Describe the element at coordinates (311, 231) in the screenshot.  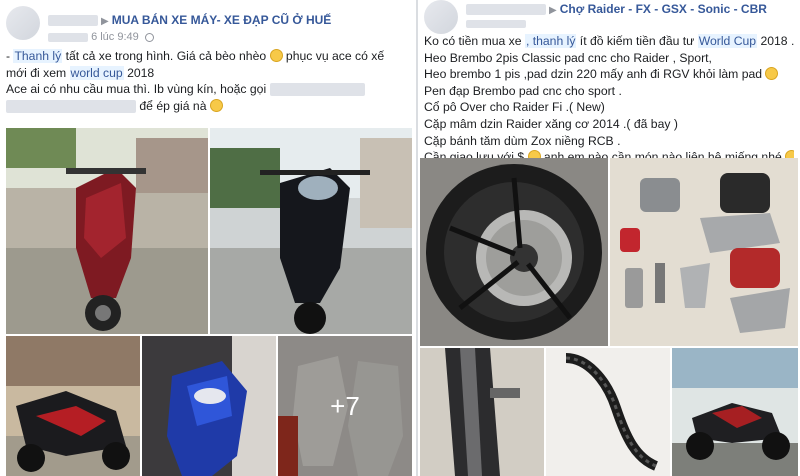
I see `photo-black-scooter` at that location.